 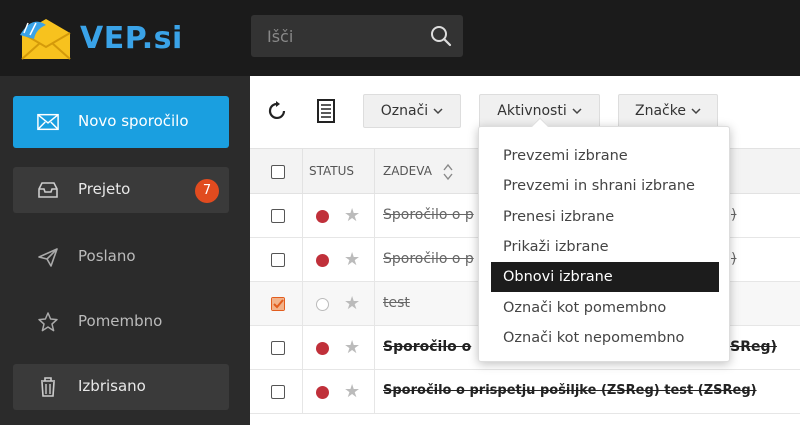 What do you see at coordinates (48, 257) in the screenshot?
I see `send-icon` at bounding box center [48, 257].